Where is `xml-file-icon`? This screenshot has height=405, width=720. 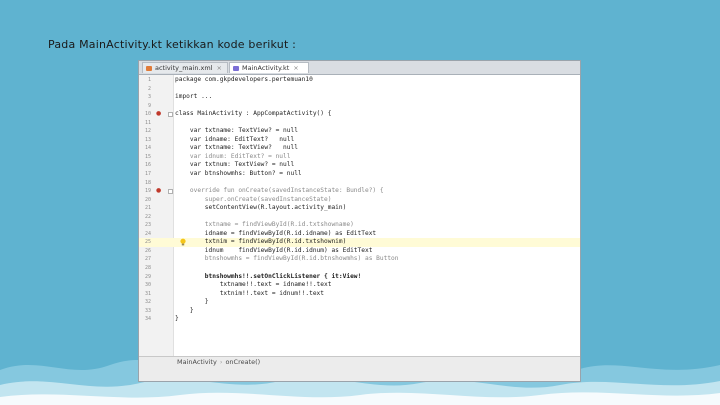
xml-file-icon is located at coordinates (149, 68).